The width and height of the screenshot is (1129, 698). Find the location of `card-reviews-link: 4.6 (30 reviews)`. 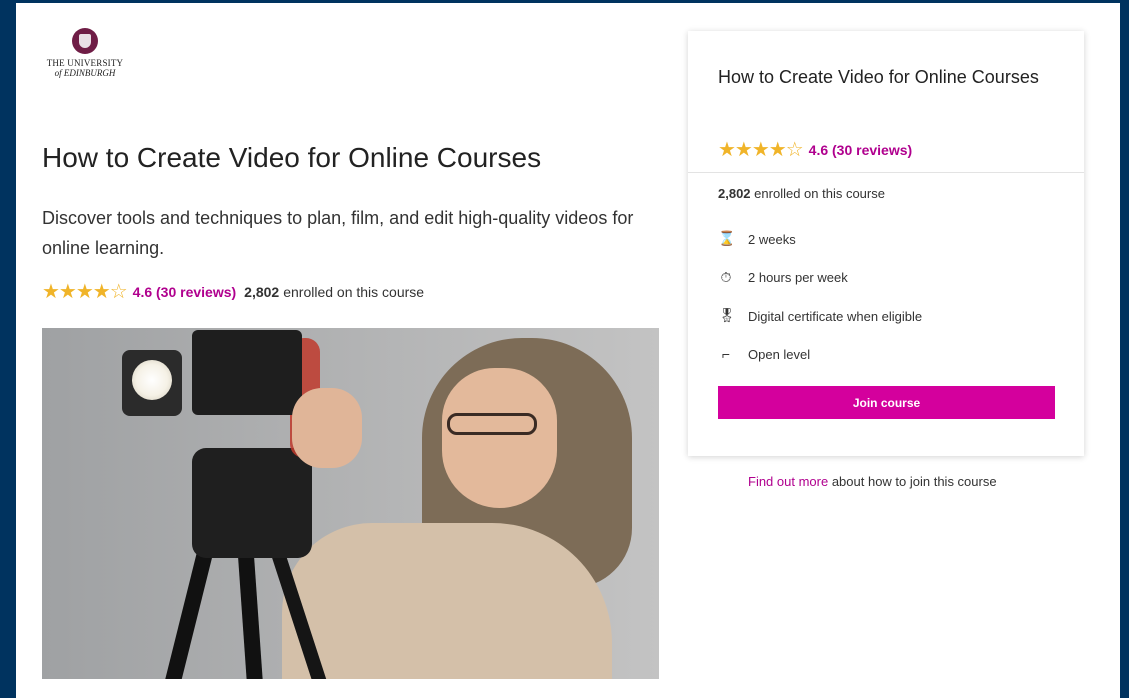

card-reviews-link: 4.6 (30 reviews) is located at coordinates (861, 150).